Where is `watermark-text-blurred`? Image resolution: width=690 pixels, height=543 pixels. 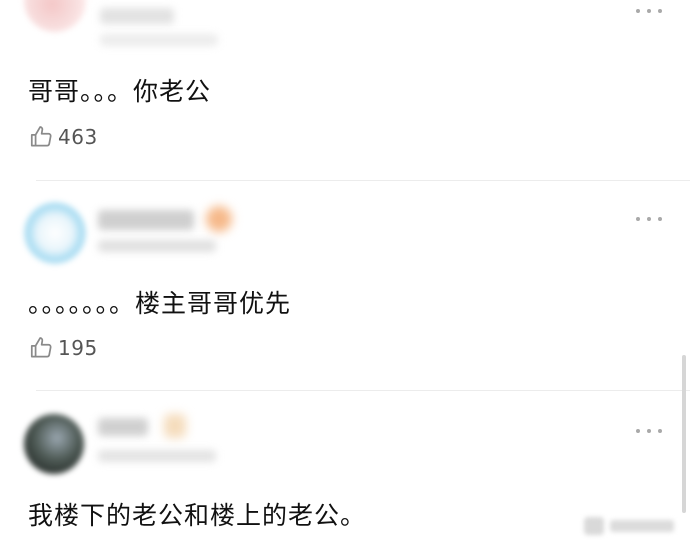
watermark-text-blurred is located at coordinates (642, 526).